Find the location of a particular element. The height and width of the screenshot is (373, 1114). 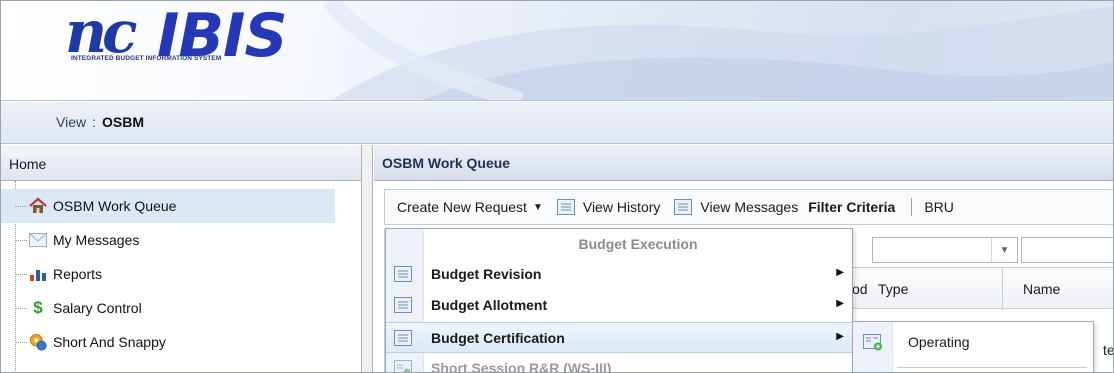

menu-item-label: Short Session R&R (WS-III) is located at coordinates (521, 366).